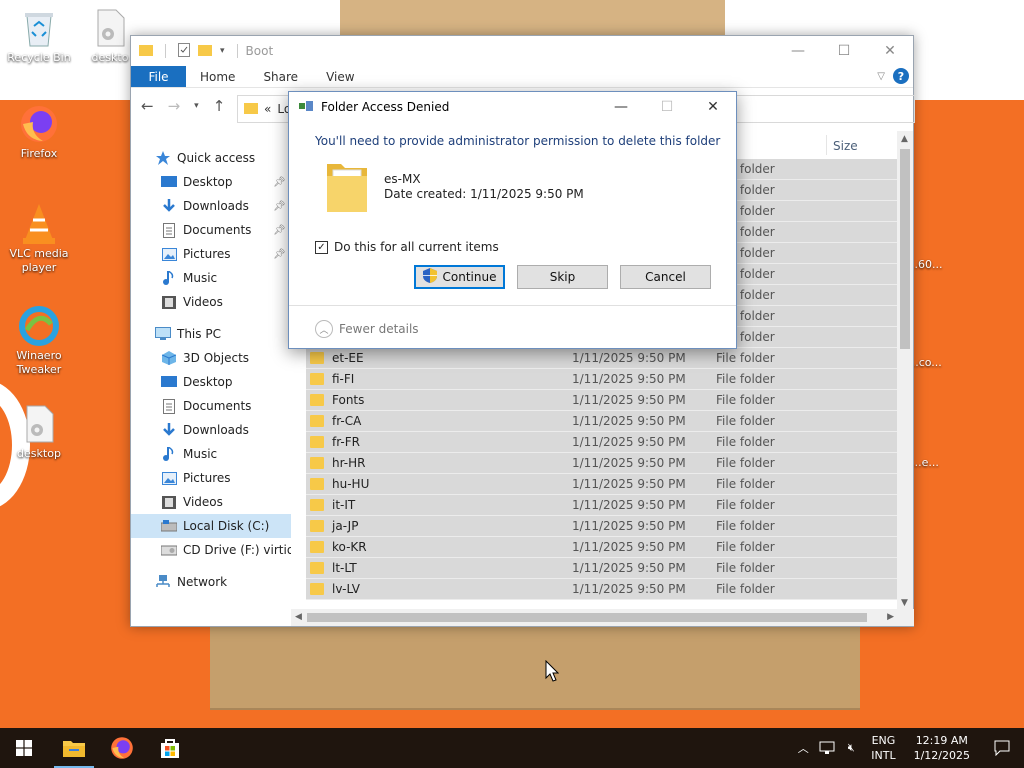 The height and width of the screenshot is (768, 1024). What do you see at coordinates (603, 568) in the screenshot?
I see `table-row: lt-LT 1/11/2025 9:50 PM File folder` at bounding box center [603, 568].